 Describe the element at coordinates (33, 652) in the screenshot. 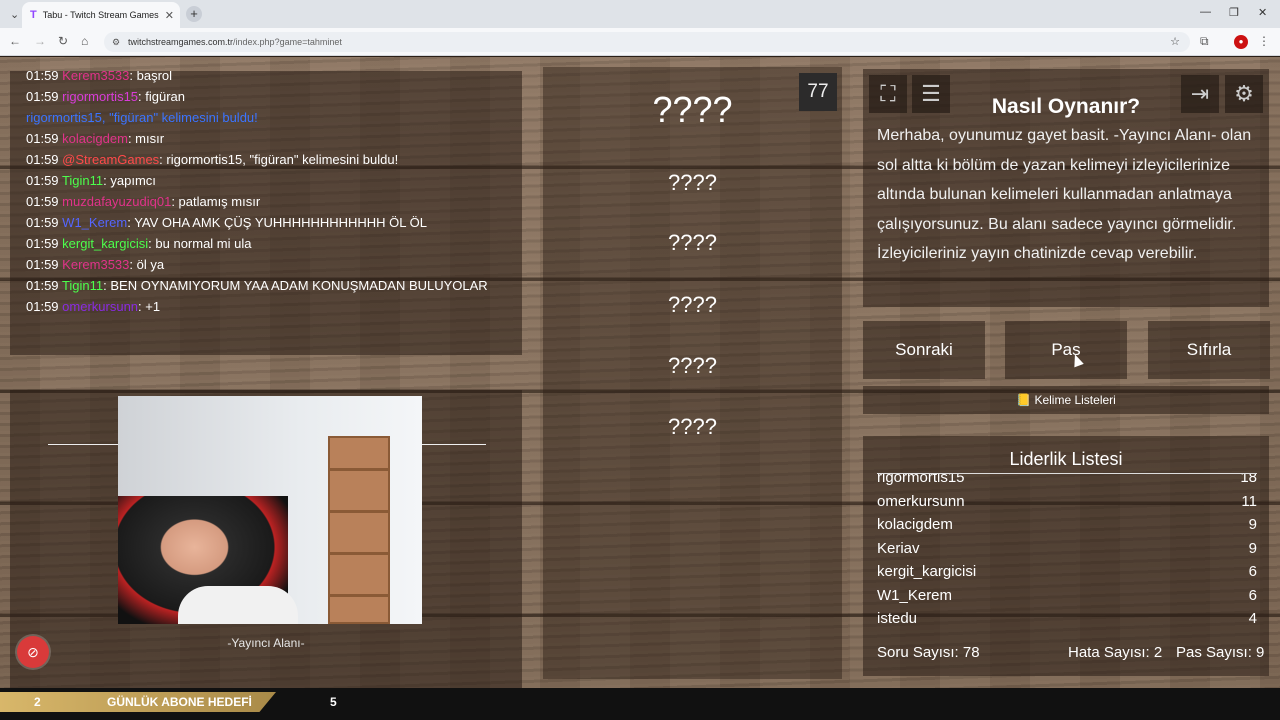

I see `no-entry-icon: ⊘` at that location.